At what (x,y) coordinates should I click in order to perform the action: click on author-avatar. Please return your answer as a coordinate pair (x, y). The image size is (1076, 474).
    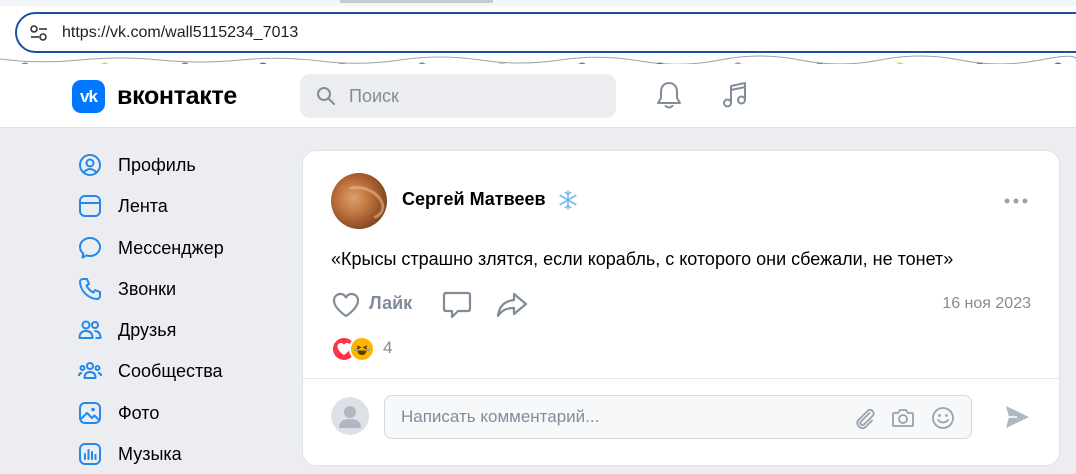
    Looking at the image, I should click on (359, 201).